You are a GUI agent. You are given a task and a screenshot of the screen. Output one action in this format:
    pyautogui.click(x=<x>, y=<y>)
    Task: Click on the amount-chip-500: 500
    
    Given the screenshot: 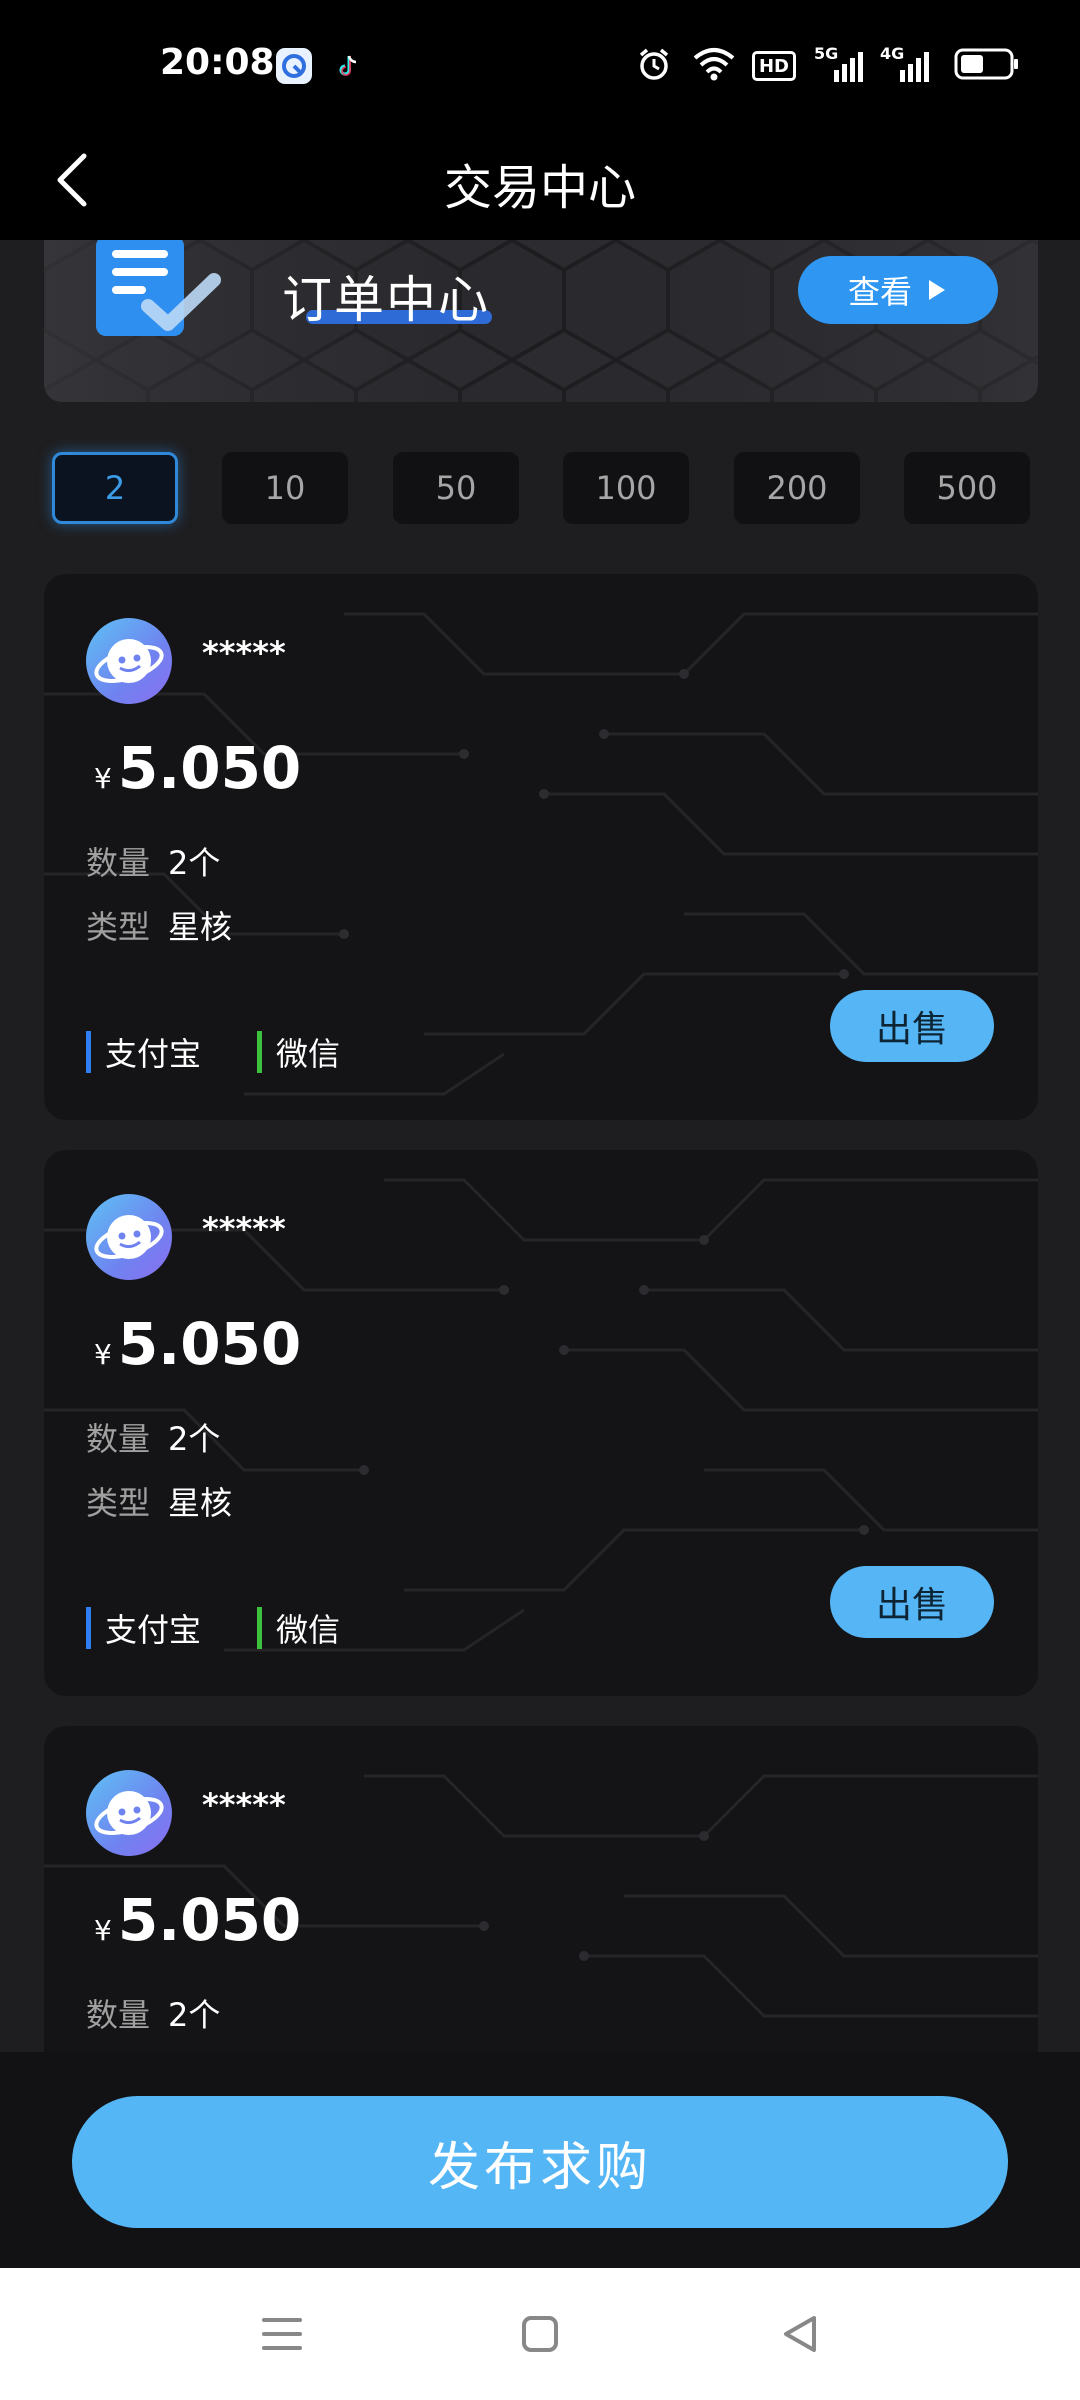 What is the action you would take?
    pyautogui.click(x=967, y=488)
    